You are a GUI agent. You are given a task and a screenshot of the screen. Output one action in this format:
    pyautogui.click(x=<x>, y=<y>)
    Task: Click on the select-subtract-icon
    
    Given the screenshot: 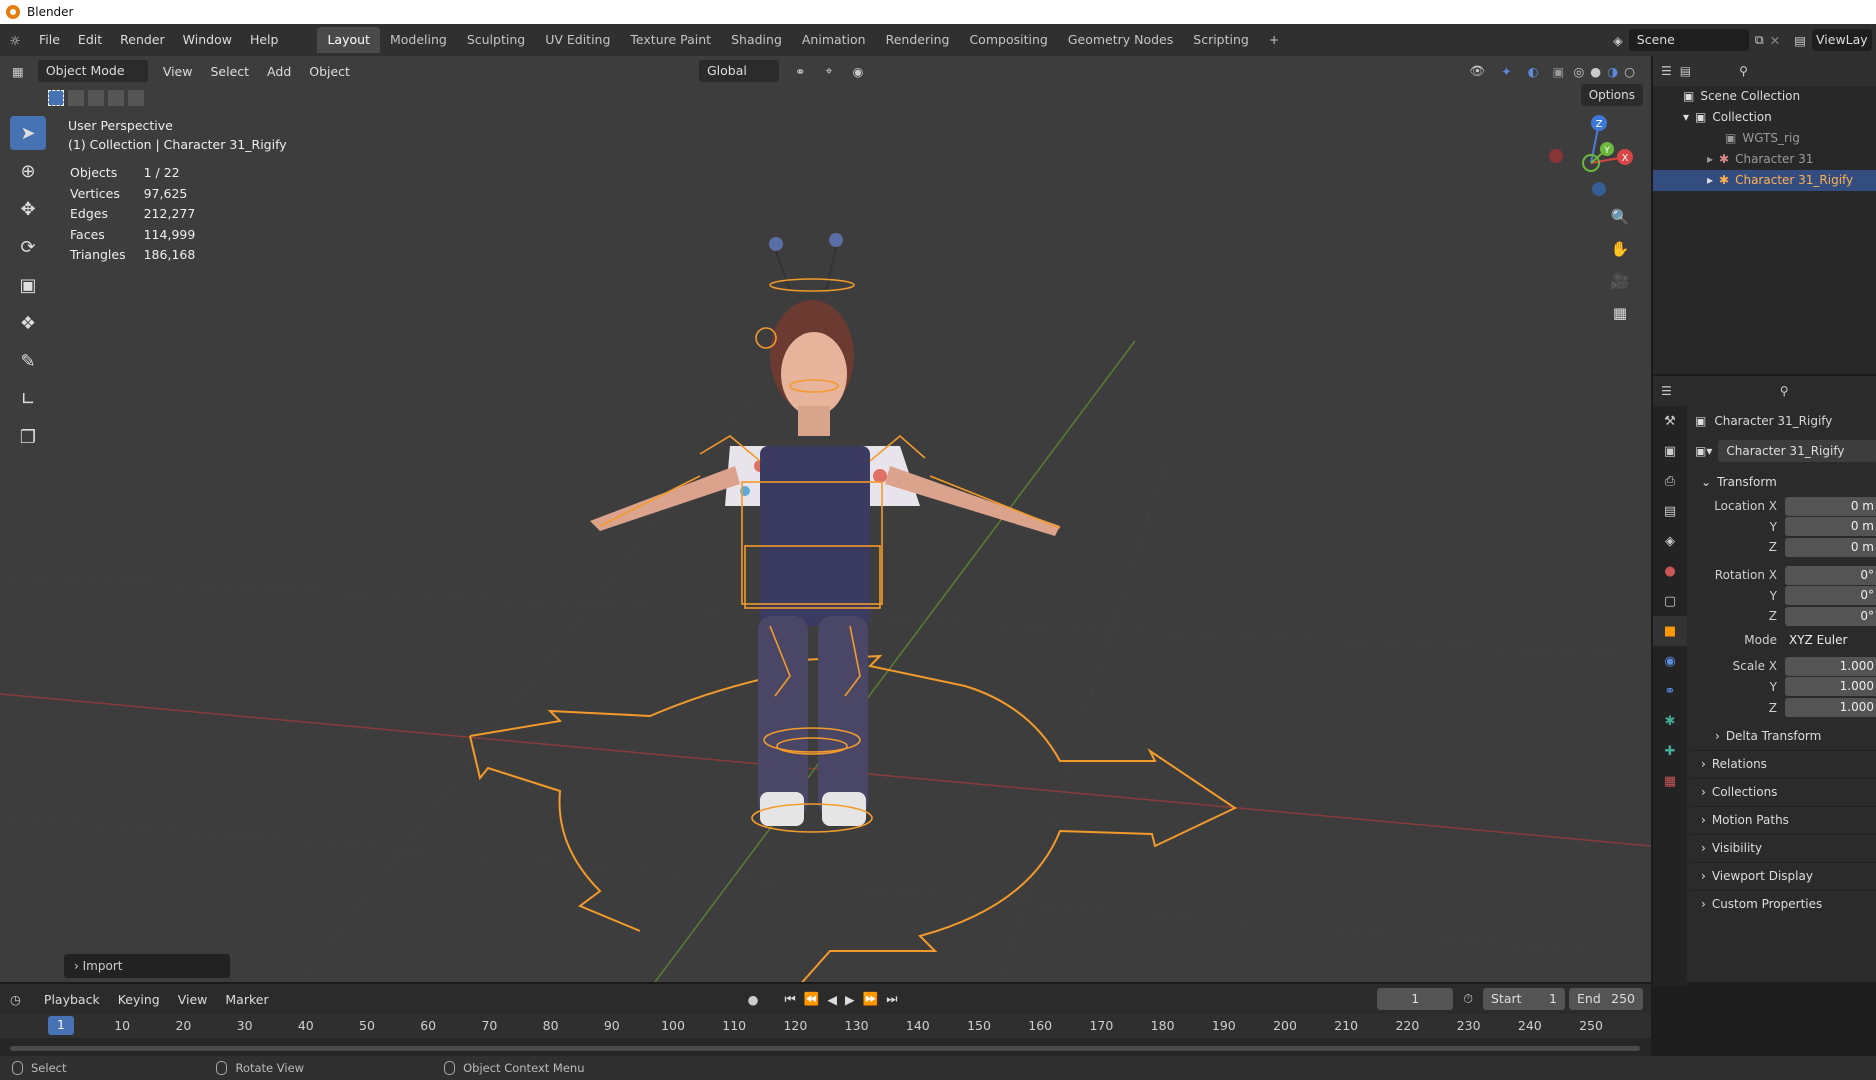 What is the action you would take?
    pyautogui.click(x=96, y=98)
    